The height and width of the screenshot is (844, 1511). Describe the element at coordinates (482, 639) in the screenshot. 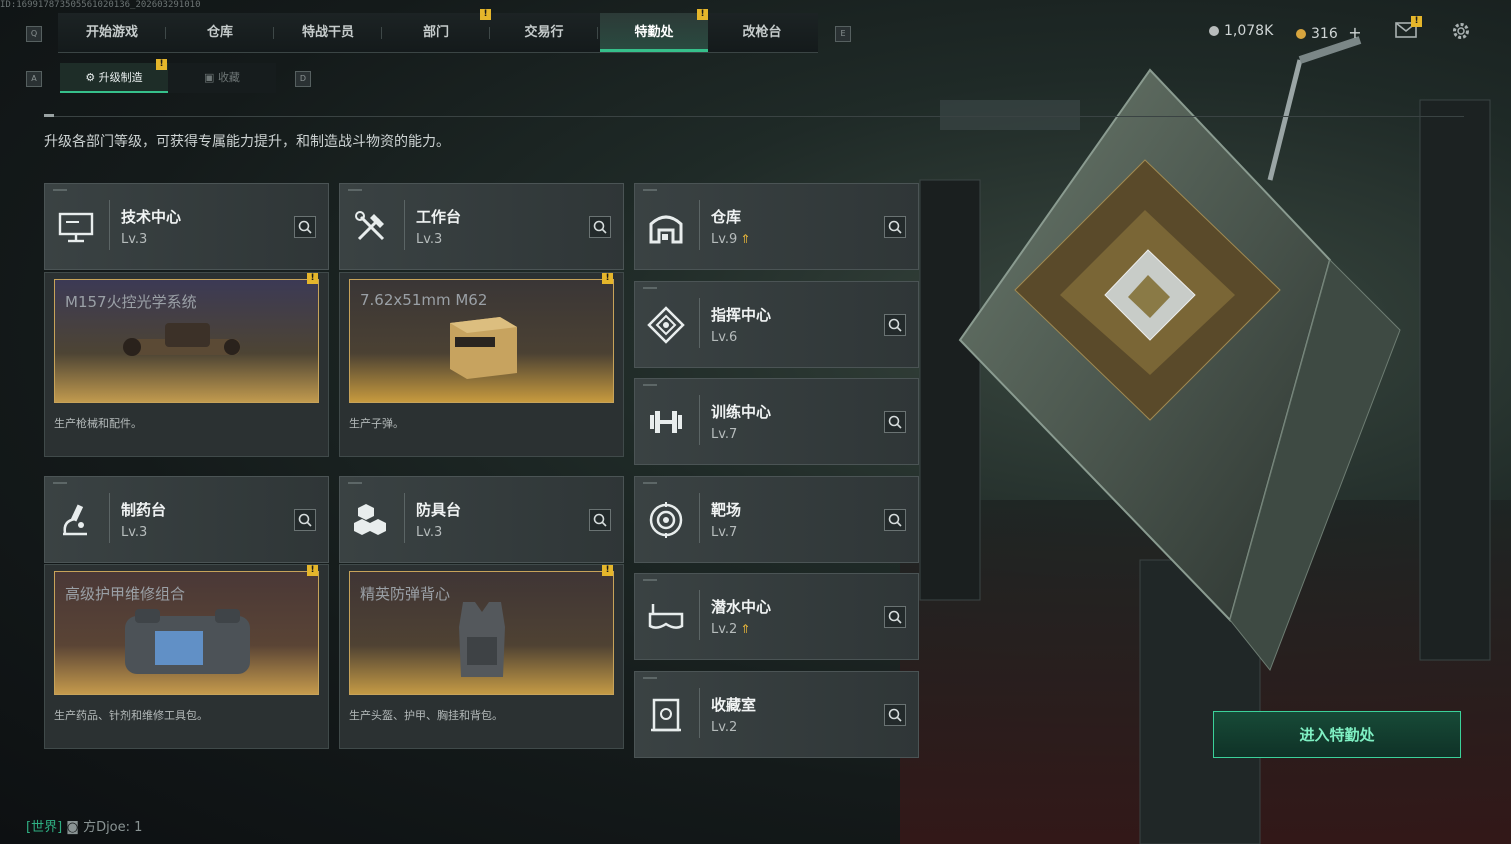

I see `vest-item-icon` at that location.